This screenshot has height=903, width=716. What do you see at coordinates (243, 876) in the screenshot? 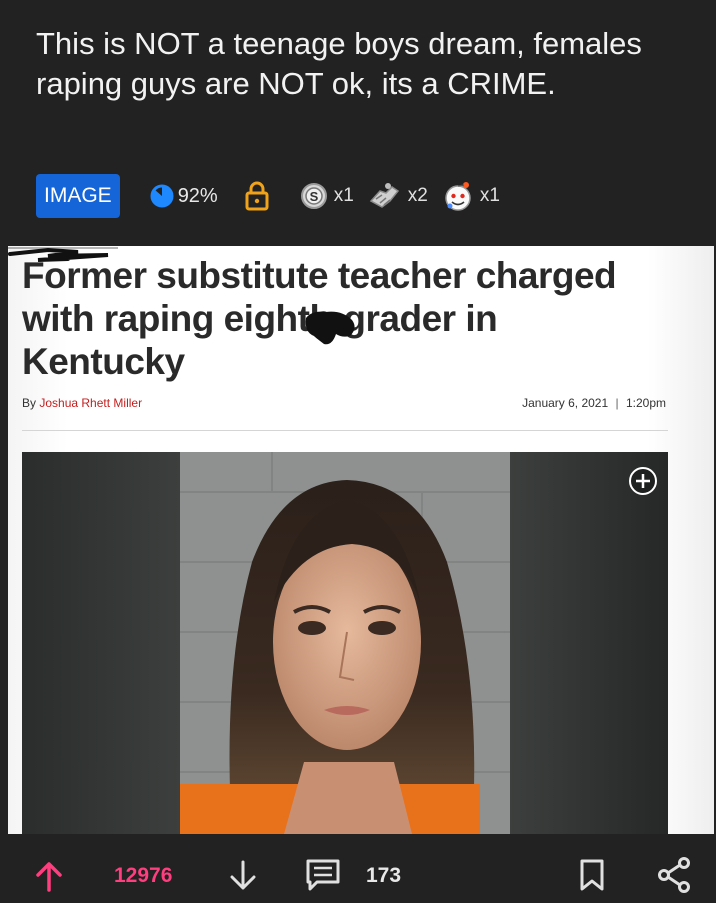
I see `downvote-arrow-icon` at bounding box center [243, 876].